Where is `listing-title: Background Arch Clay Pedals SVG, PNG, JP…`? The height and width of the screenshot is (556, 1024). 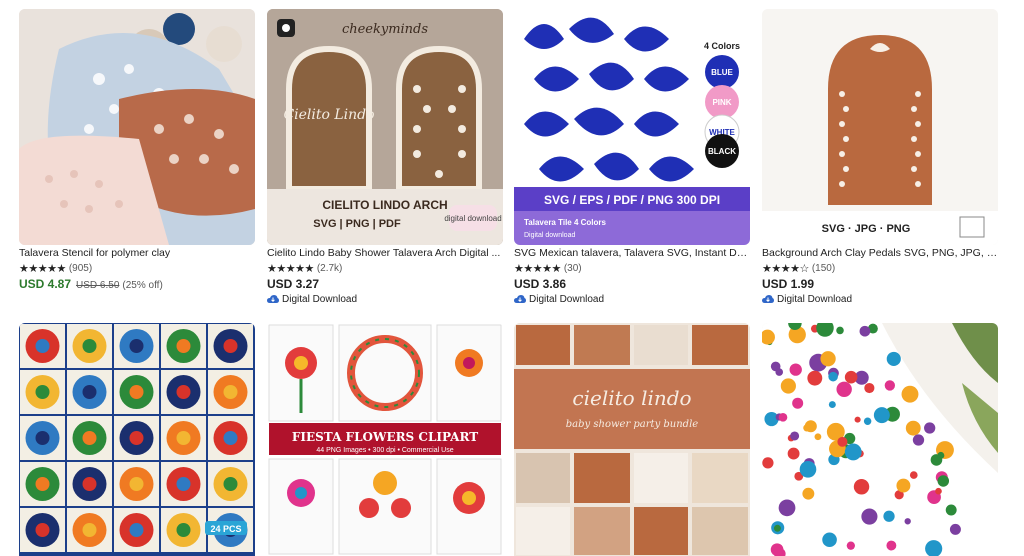
listing-title: Background Arch Clay Pedals SVG, PNG, JP… is located at coordinates (880, 253).